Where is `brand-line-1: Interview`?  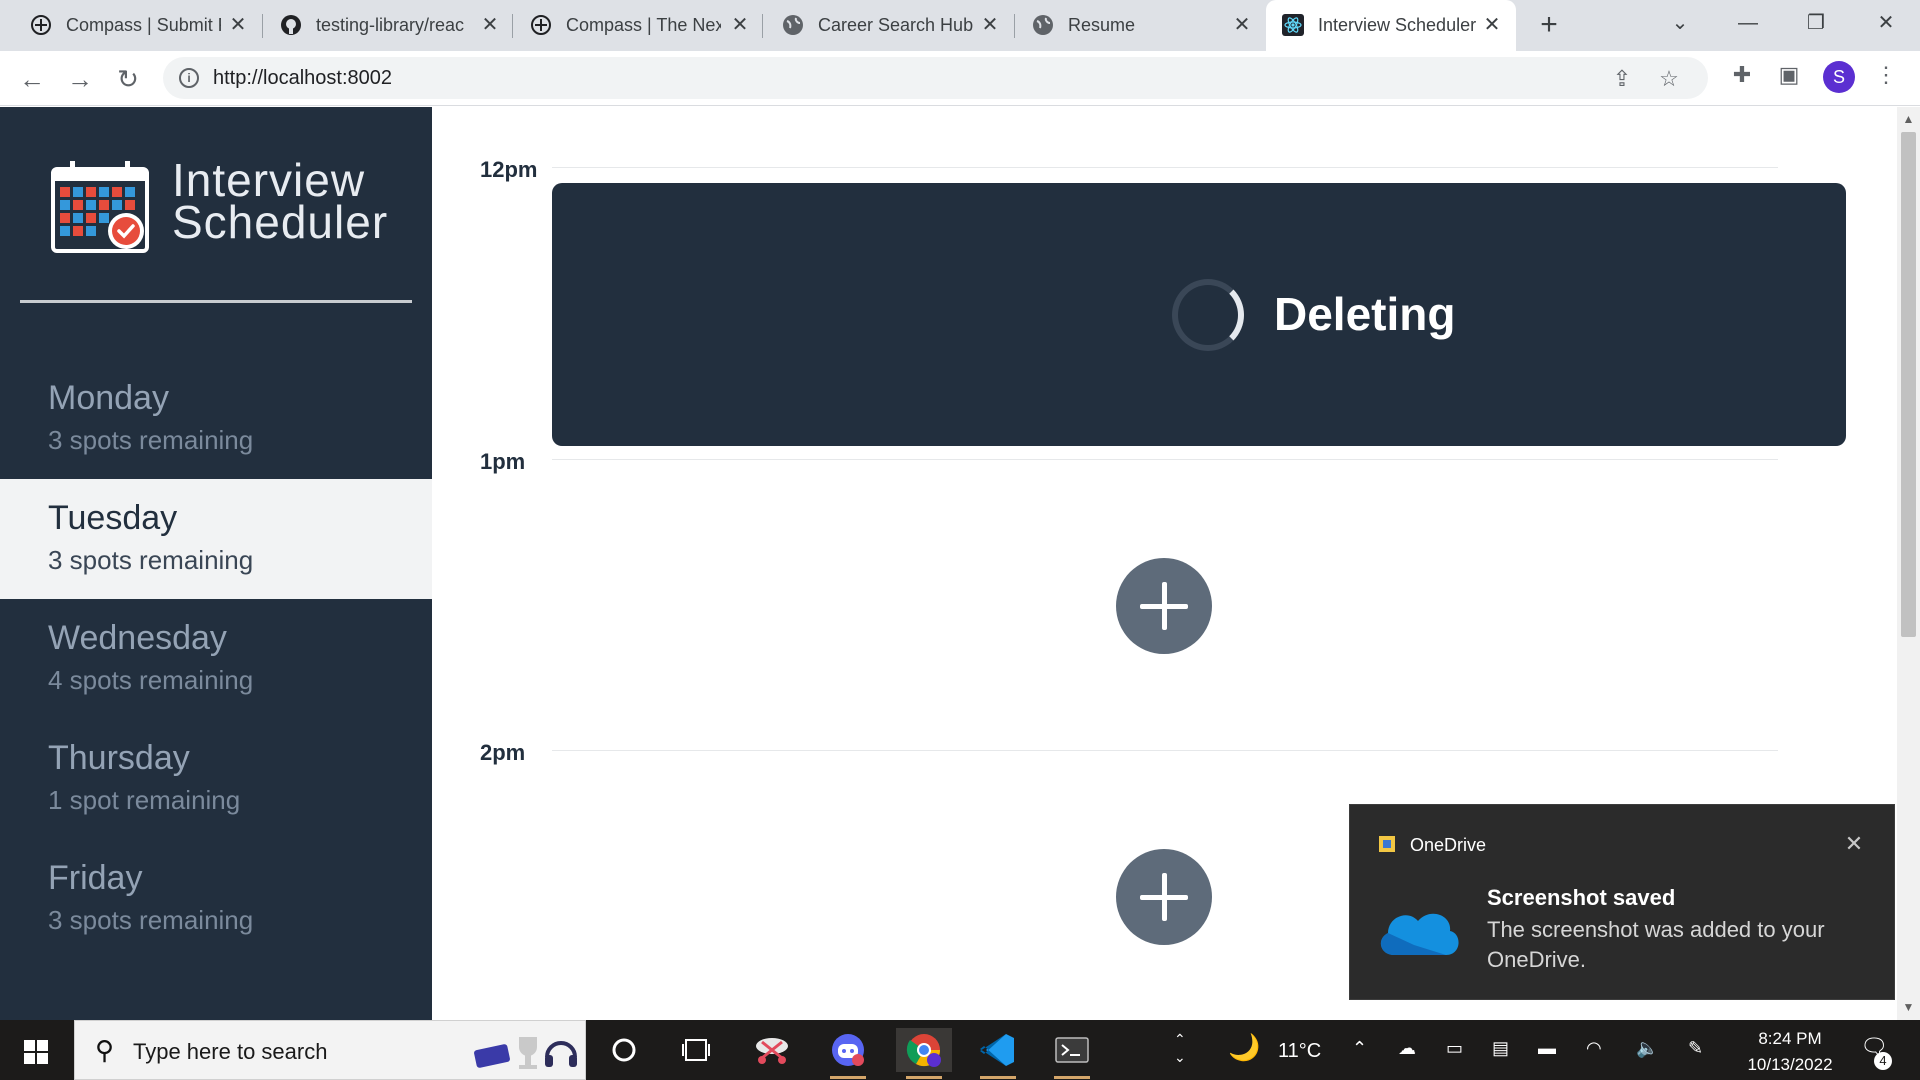
brand-line-1: Interview is located at coordinates (269, 180).